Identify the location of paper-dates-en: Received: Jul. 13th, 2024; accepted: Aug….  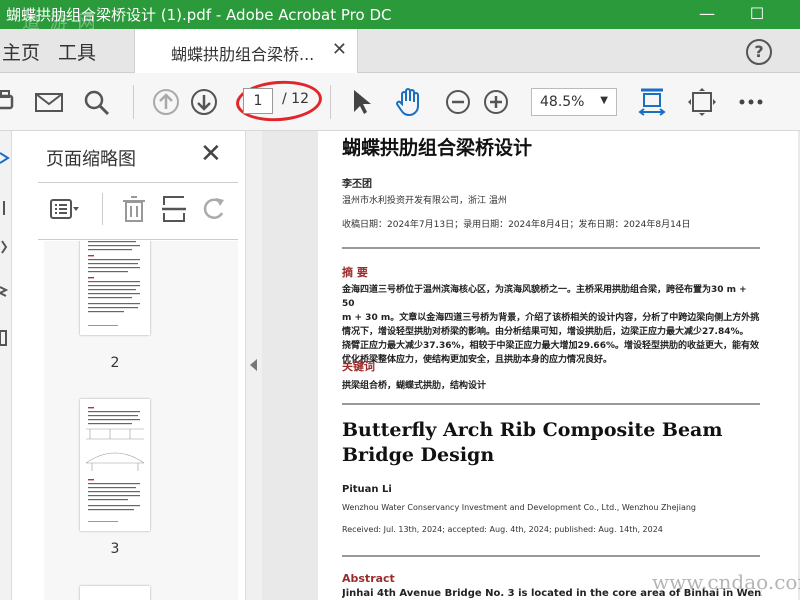
(502, 529).